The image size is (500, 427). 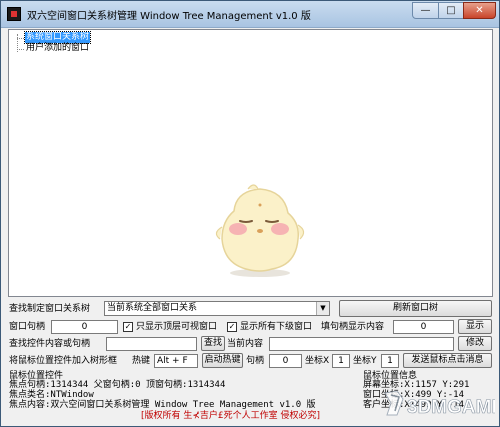 I want to click on app-icon, so click(x=14, y=14).